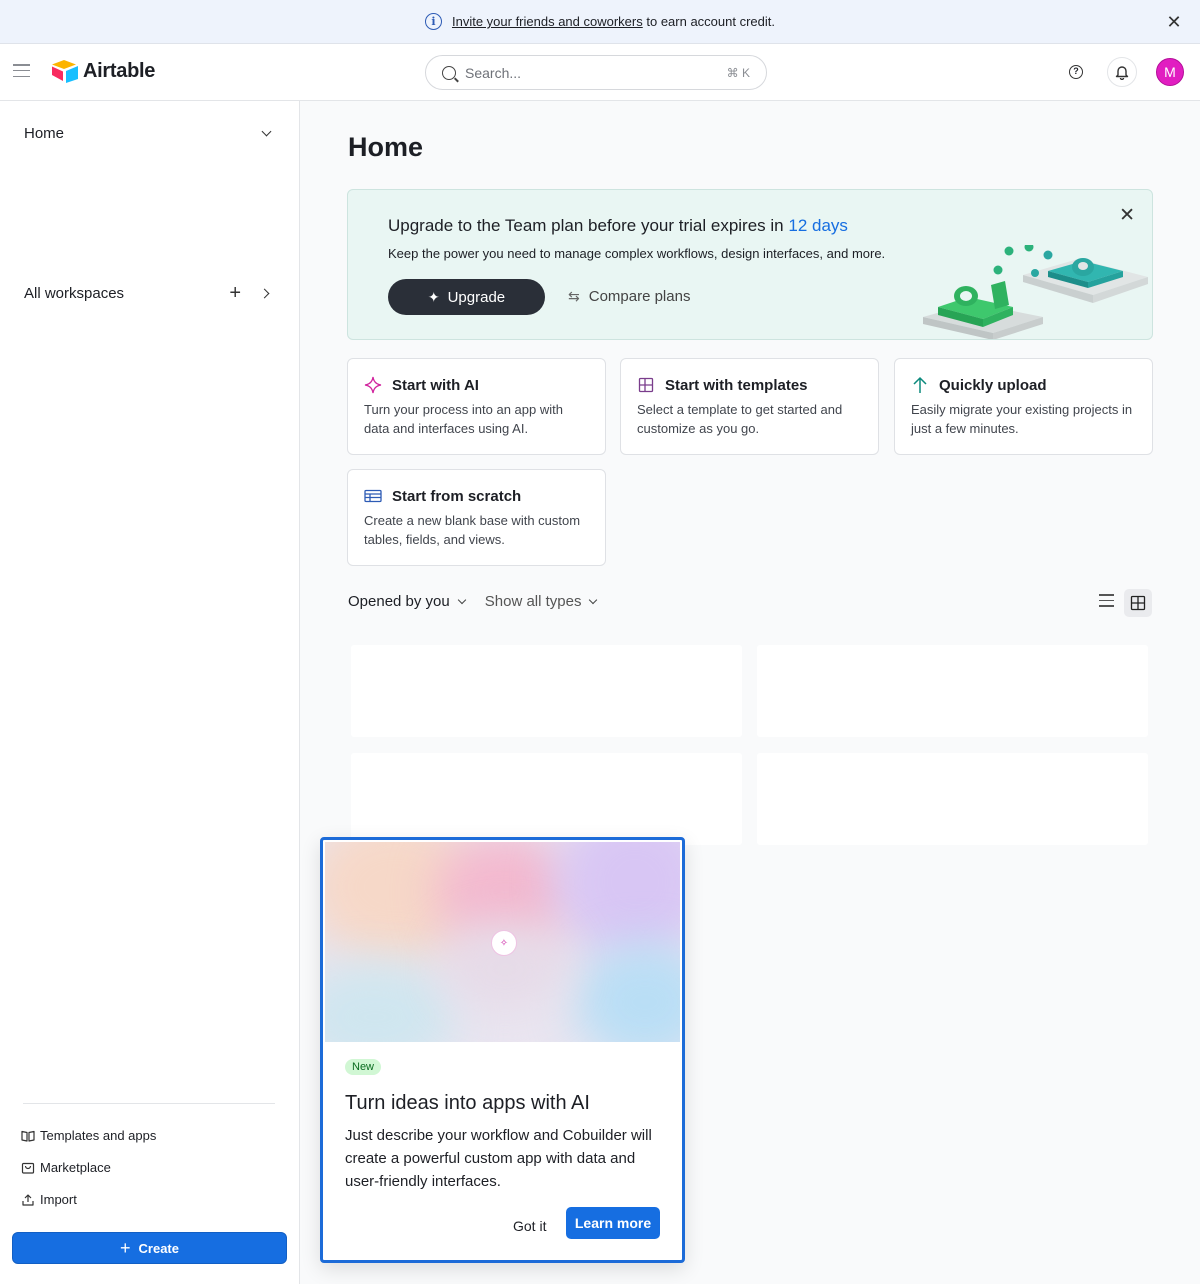 The height and width of the screenshot is (1284, 1200). I want to click on info-icon: i, so click(433, 21).